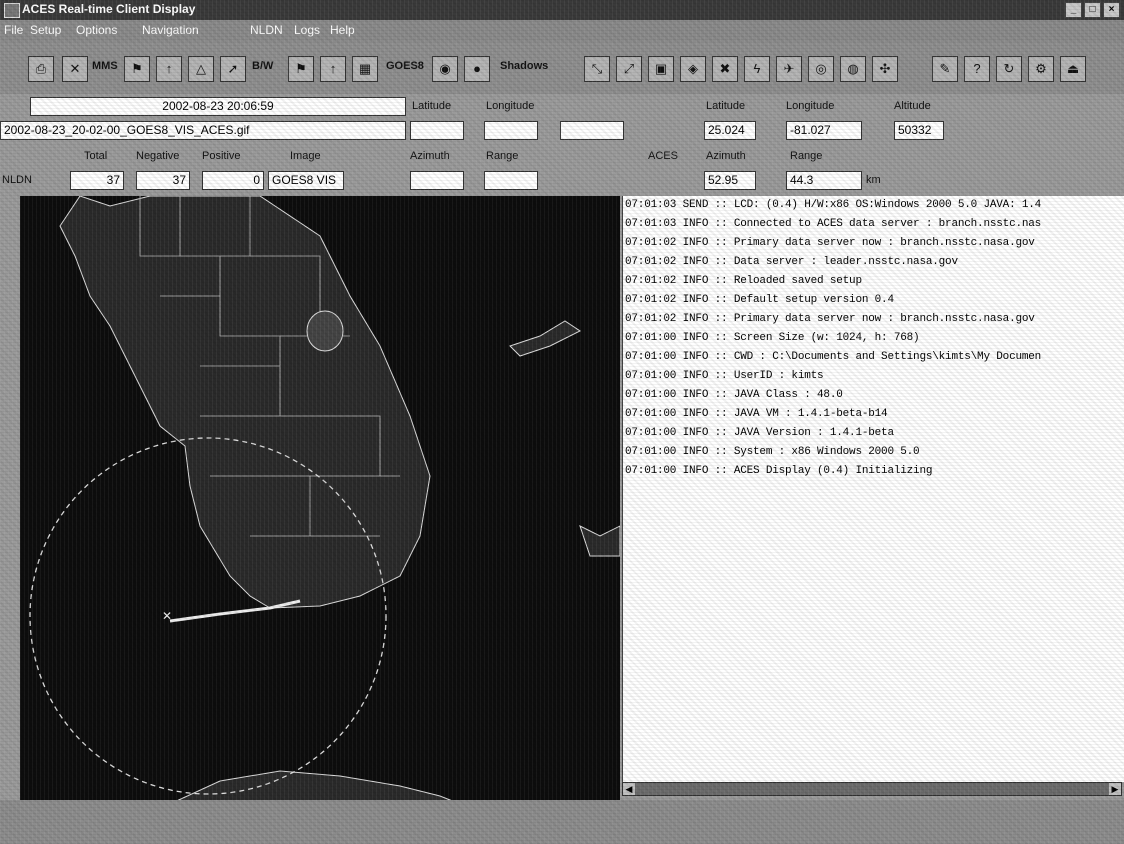 Image resolution: width=1124 pixels, height=844 pixels. What do you see at coordinates (233, 180) in the screenshot?
I see `positive-field: 0` at bounding box center [233, 180].